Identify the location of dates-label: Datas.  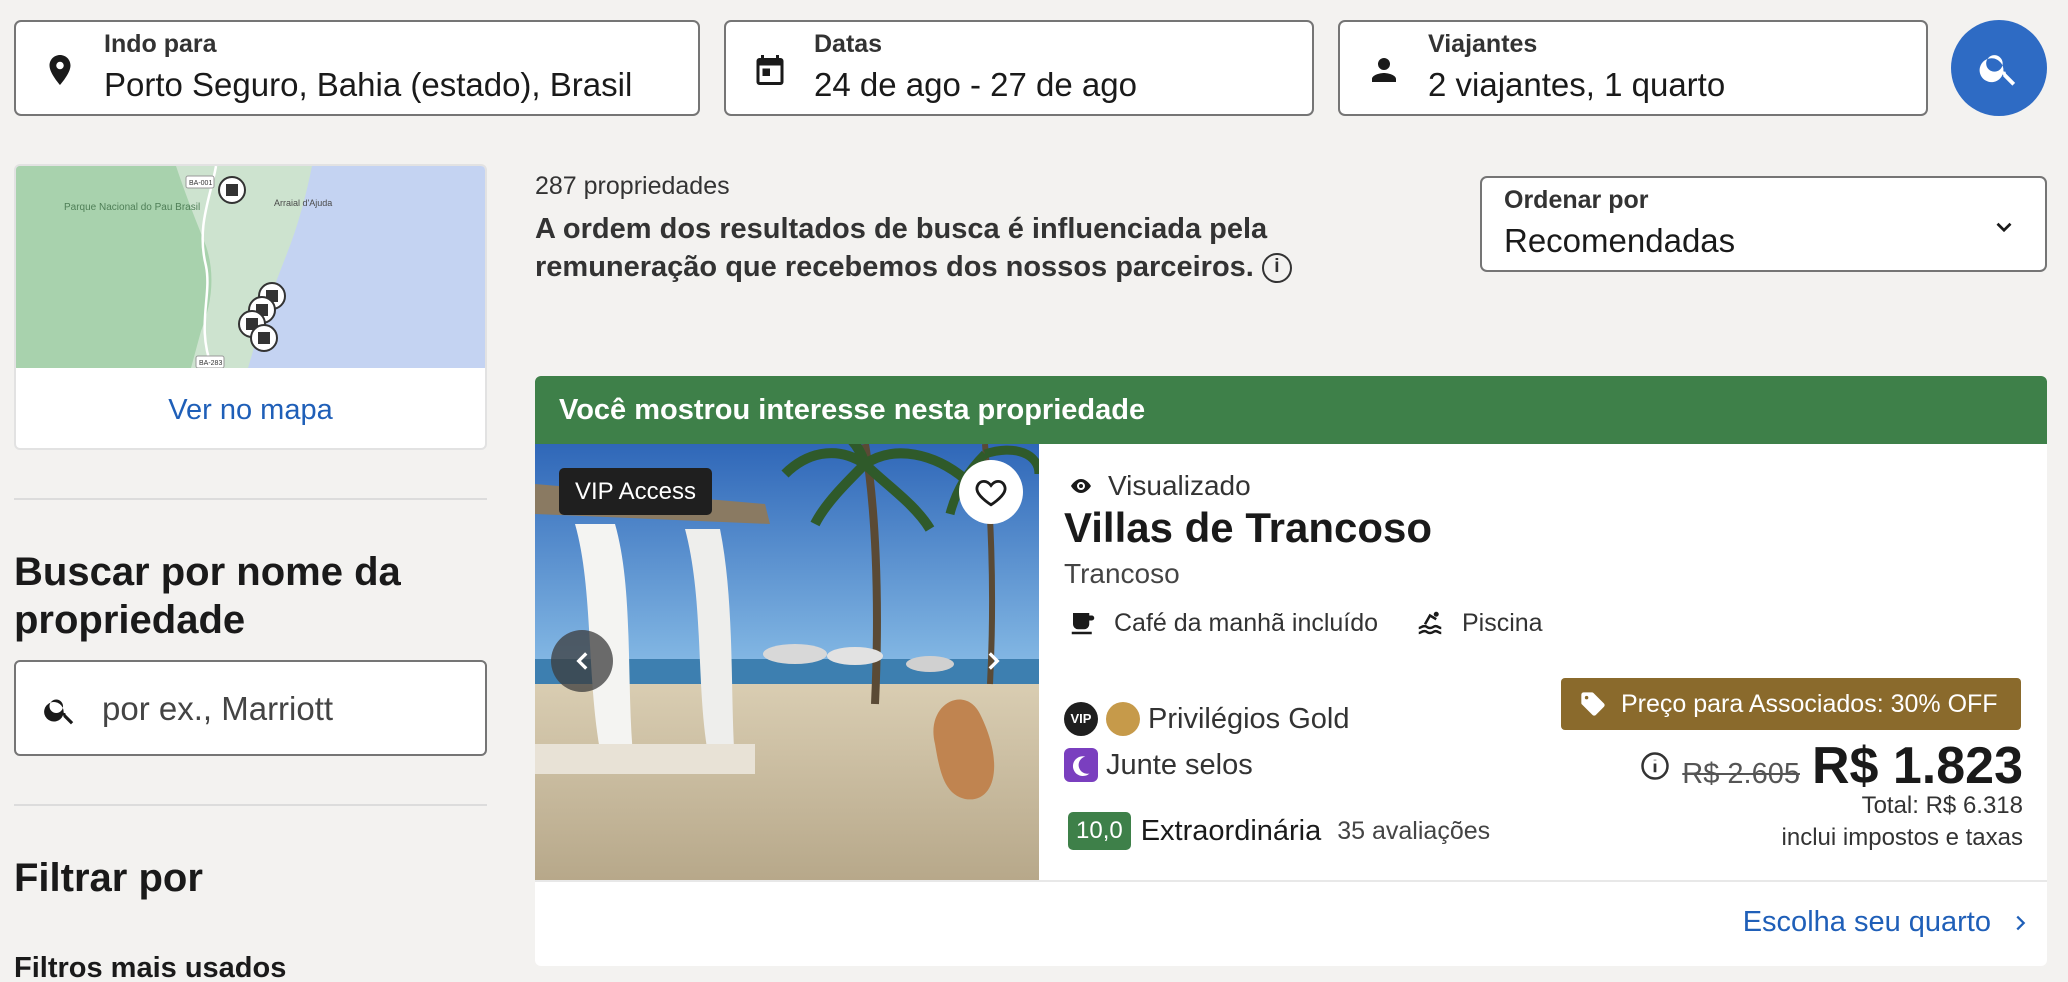
(848, 44).